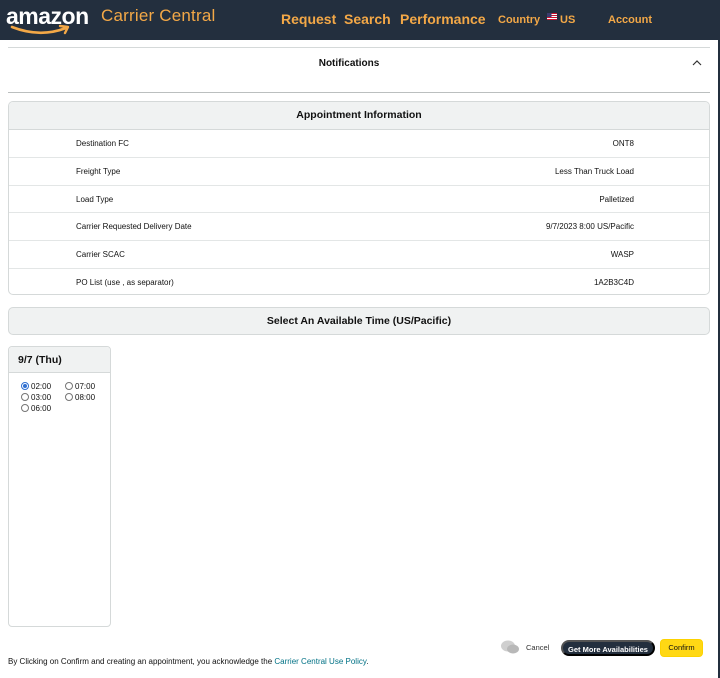 The width and height of the screenshot is (720, 678). Describe the element at coordinates (359, 172) in the screenshot. I see `info-row-freight-type: Freight Type Less Than Truck Load` at that location.